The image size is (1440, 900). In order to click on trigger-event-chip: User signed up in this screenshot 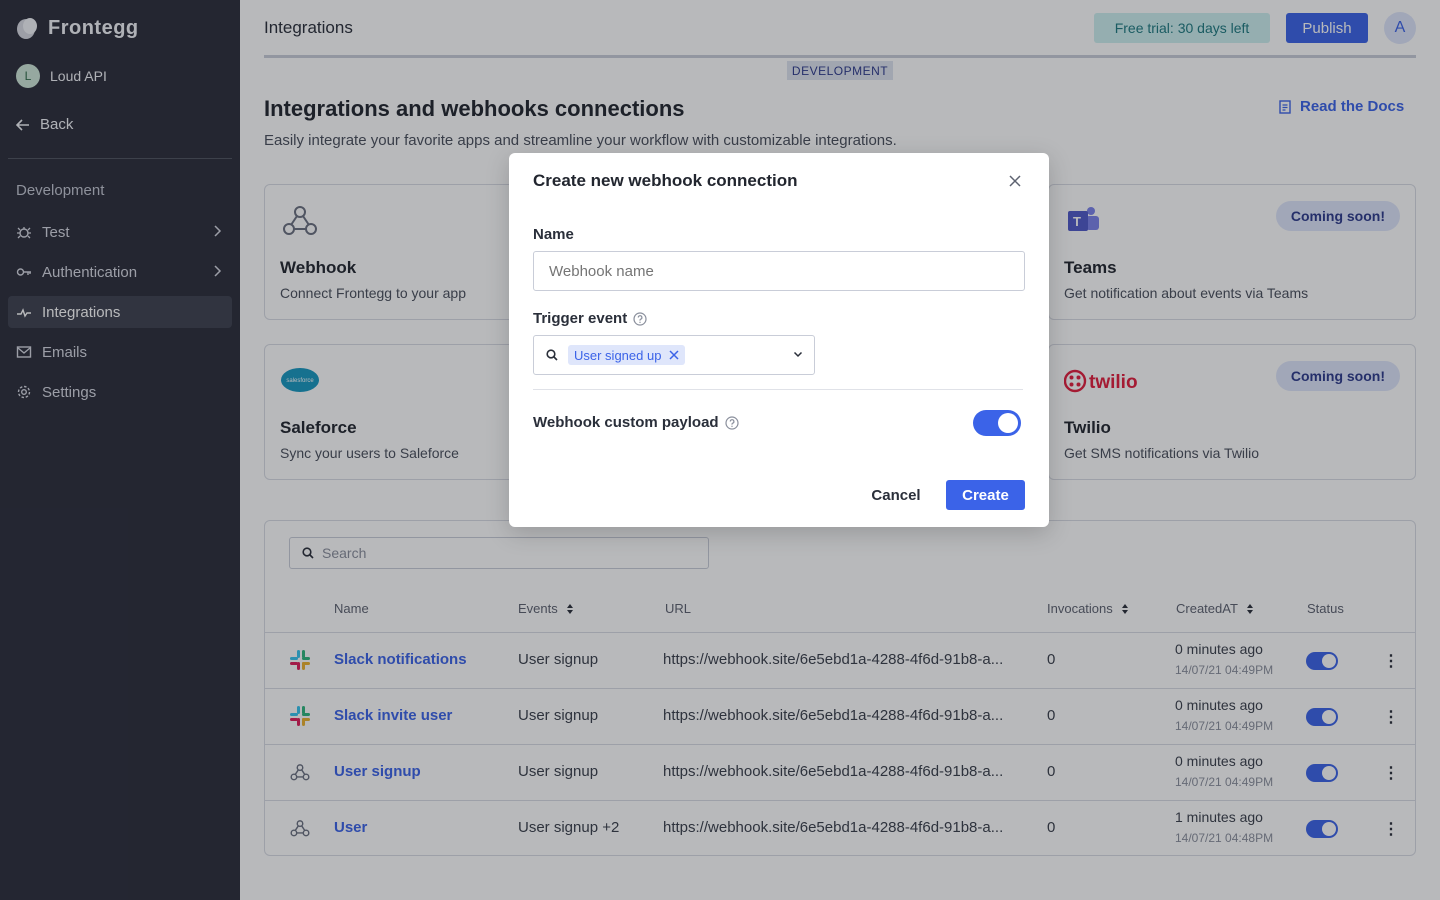, I will do `click(627, 355)`.